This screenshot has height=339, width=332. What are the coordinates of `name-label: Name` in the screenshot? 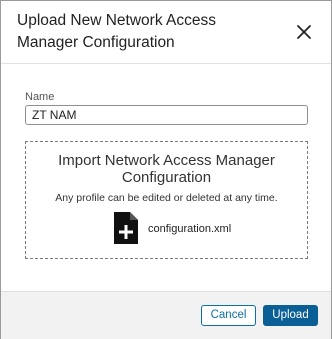 It's located at (40, 97).